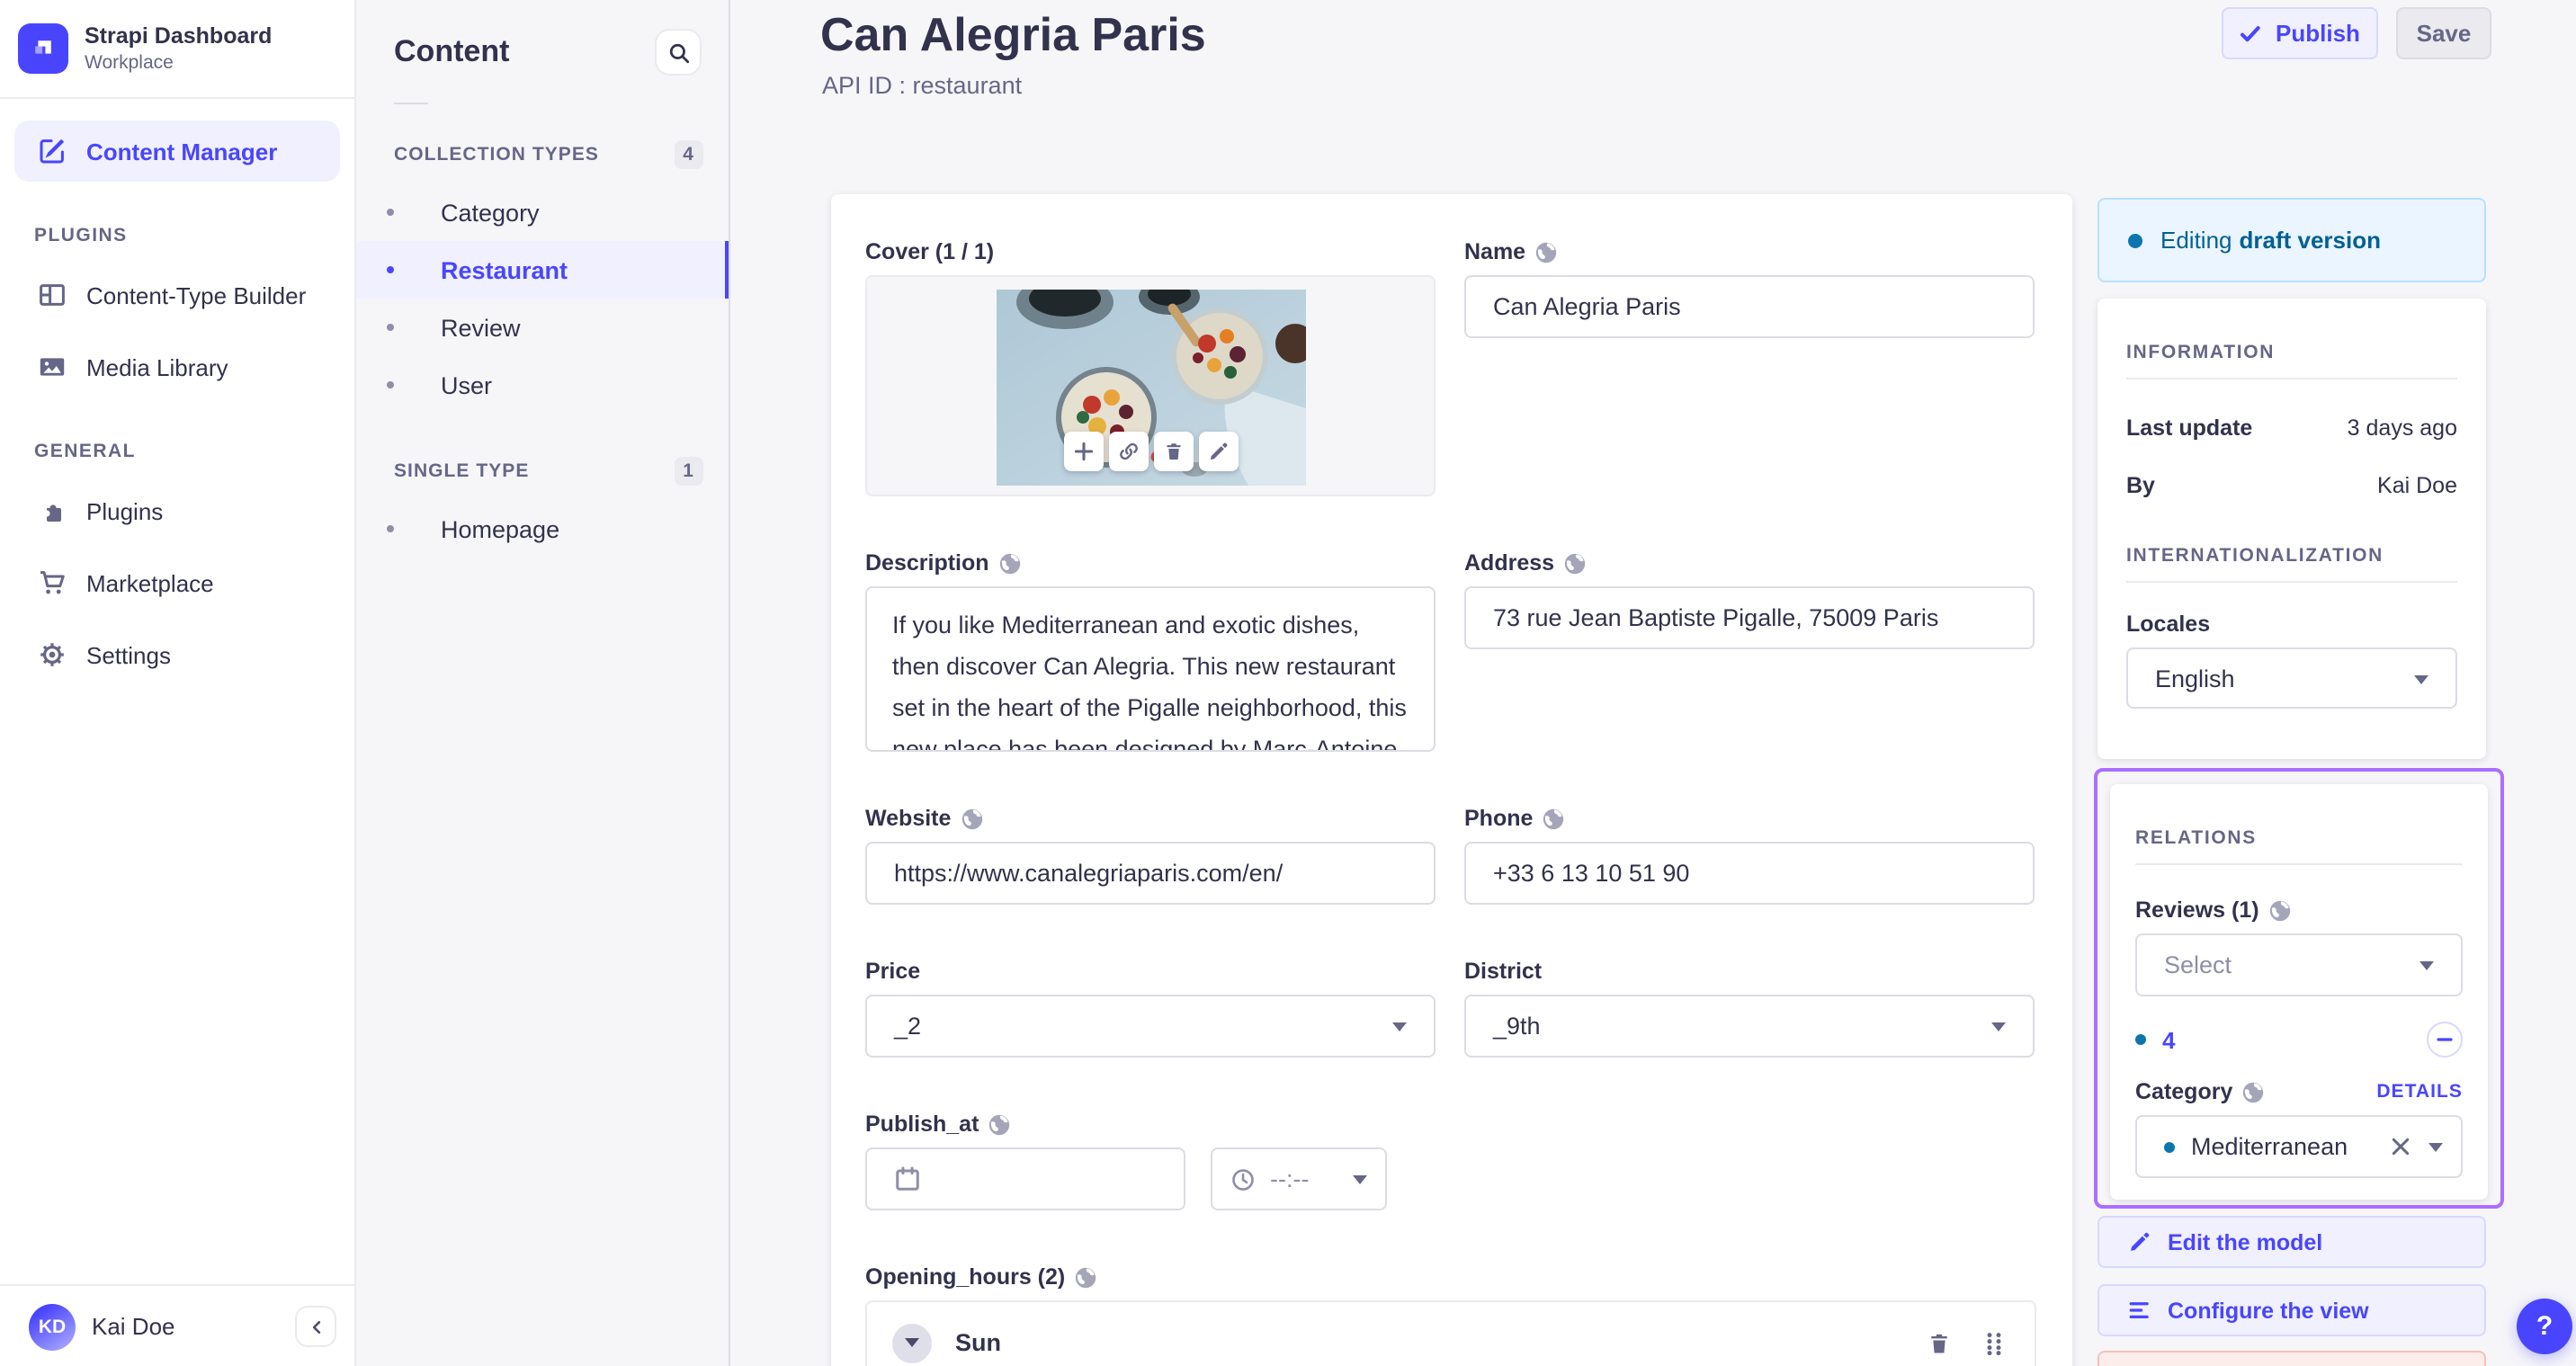 Image resolution: width=2576 pixels, height=1366 pixels. Describe the element at coordinates (2291, 1359) in the screenshot. I see `delete-entry-button` at that location.